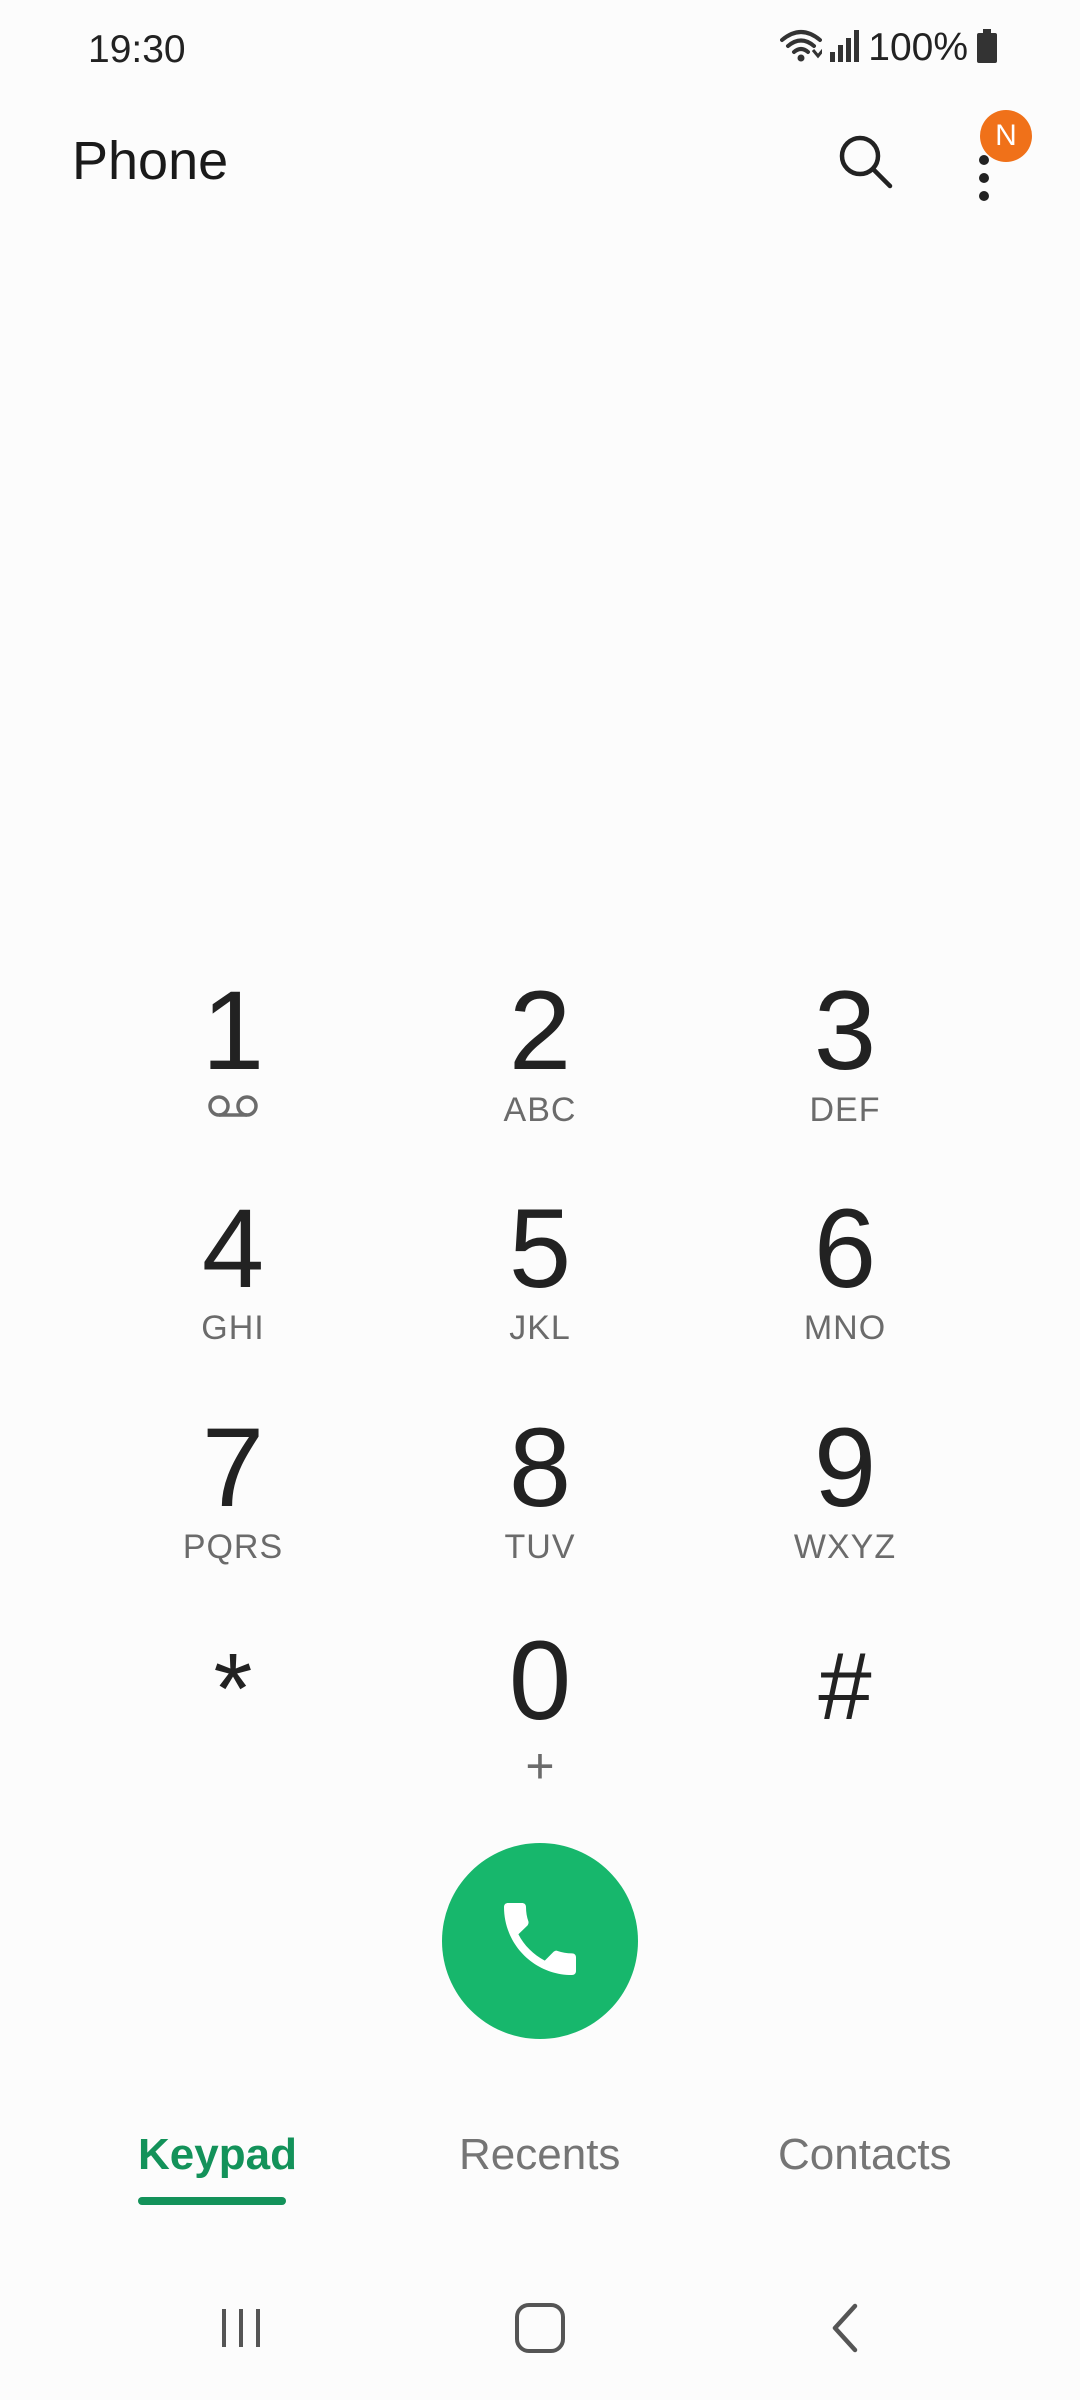 Image resolution: width=1080 pixels, height=2400 pixels. What do you see at coordinates (845, 1248) in the screenshot?
I see `key-digit: 6` at bounding box center [845, 1248].